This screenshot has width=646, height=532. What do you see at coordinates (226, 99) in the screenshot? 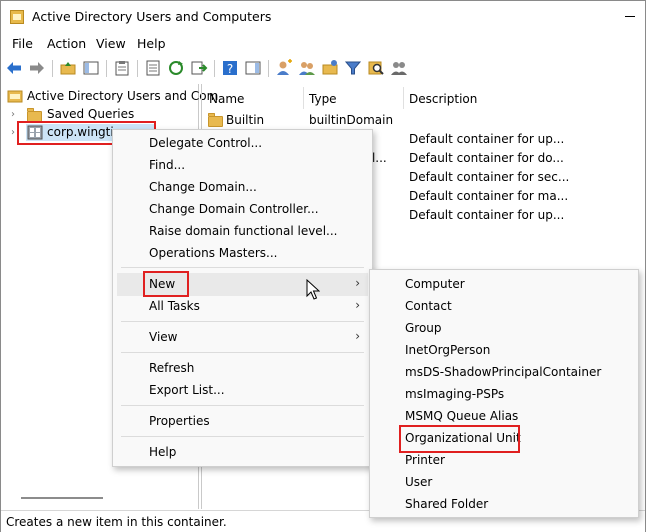
I see `column-header-name: Name` at bounding box center [226, 99].